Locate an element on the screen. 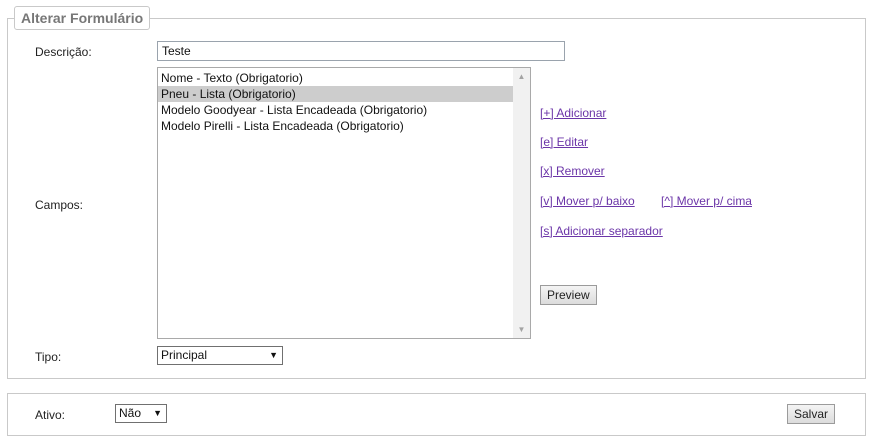 This screenshot has width=874, height=442. scroll-up-arrow-icon: ▲ is located at coordinates (521, 76).